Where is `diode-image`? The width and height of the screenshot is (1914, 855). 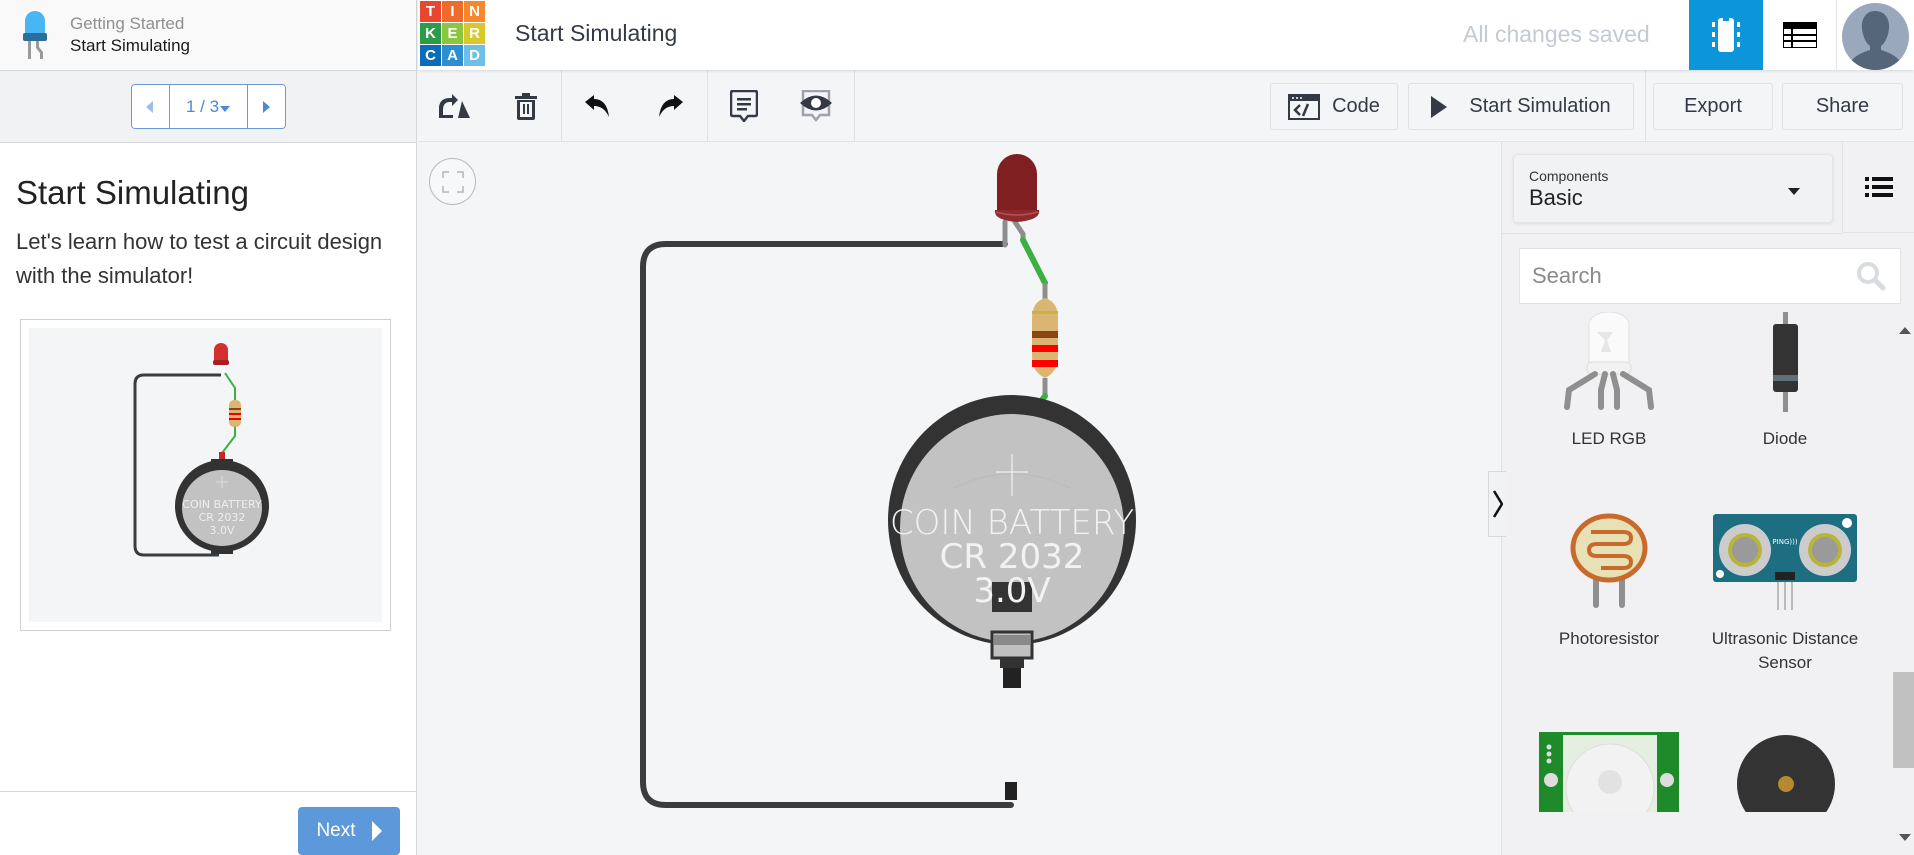 diode-image is located at coordinates (1785, 362).